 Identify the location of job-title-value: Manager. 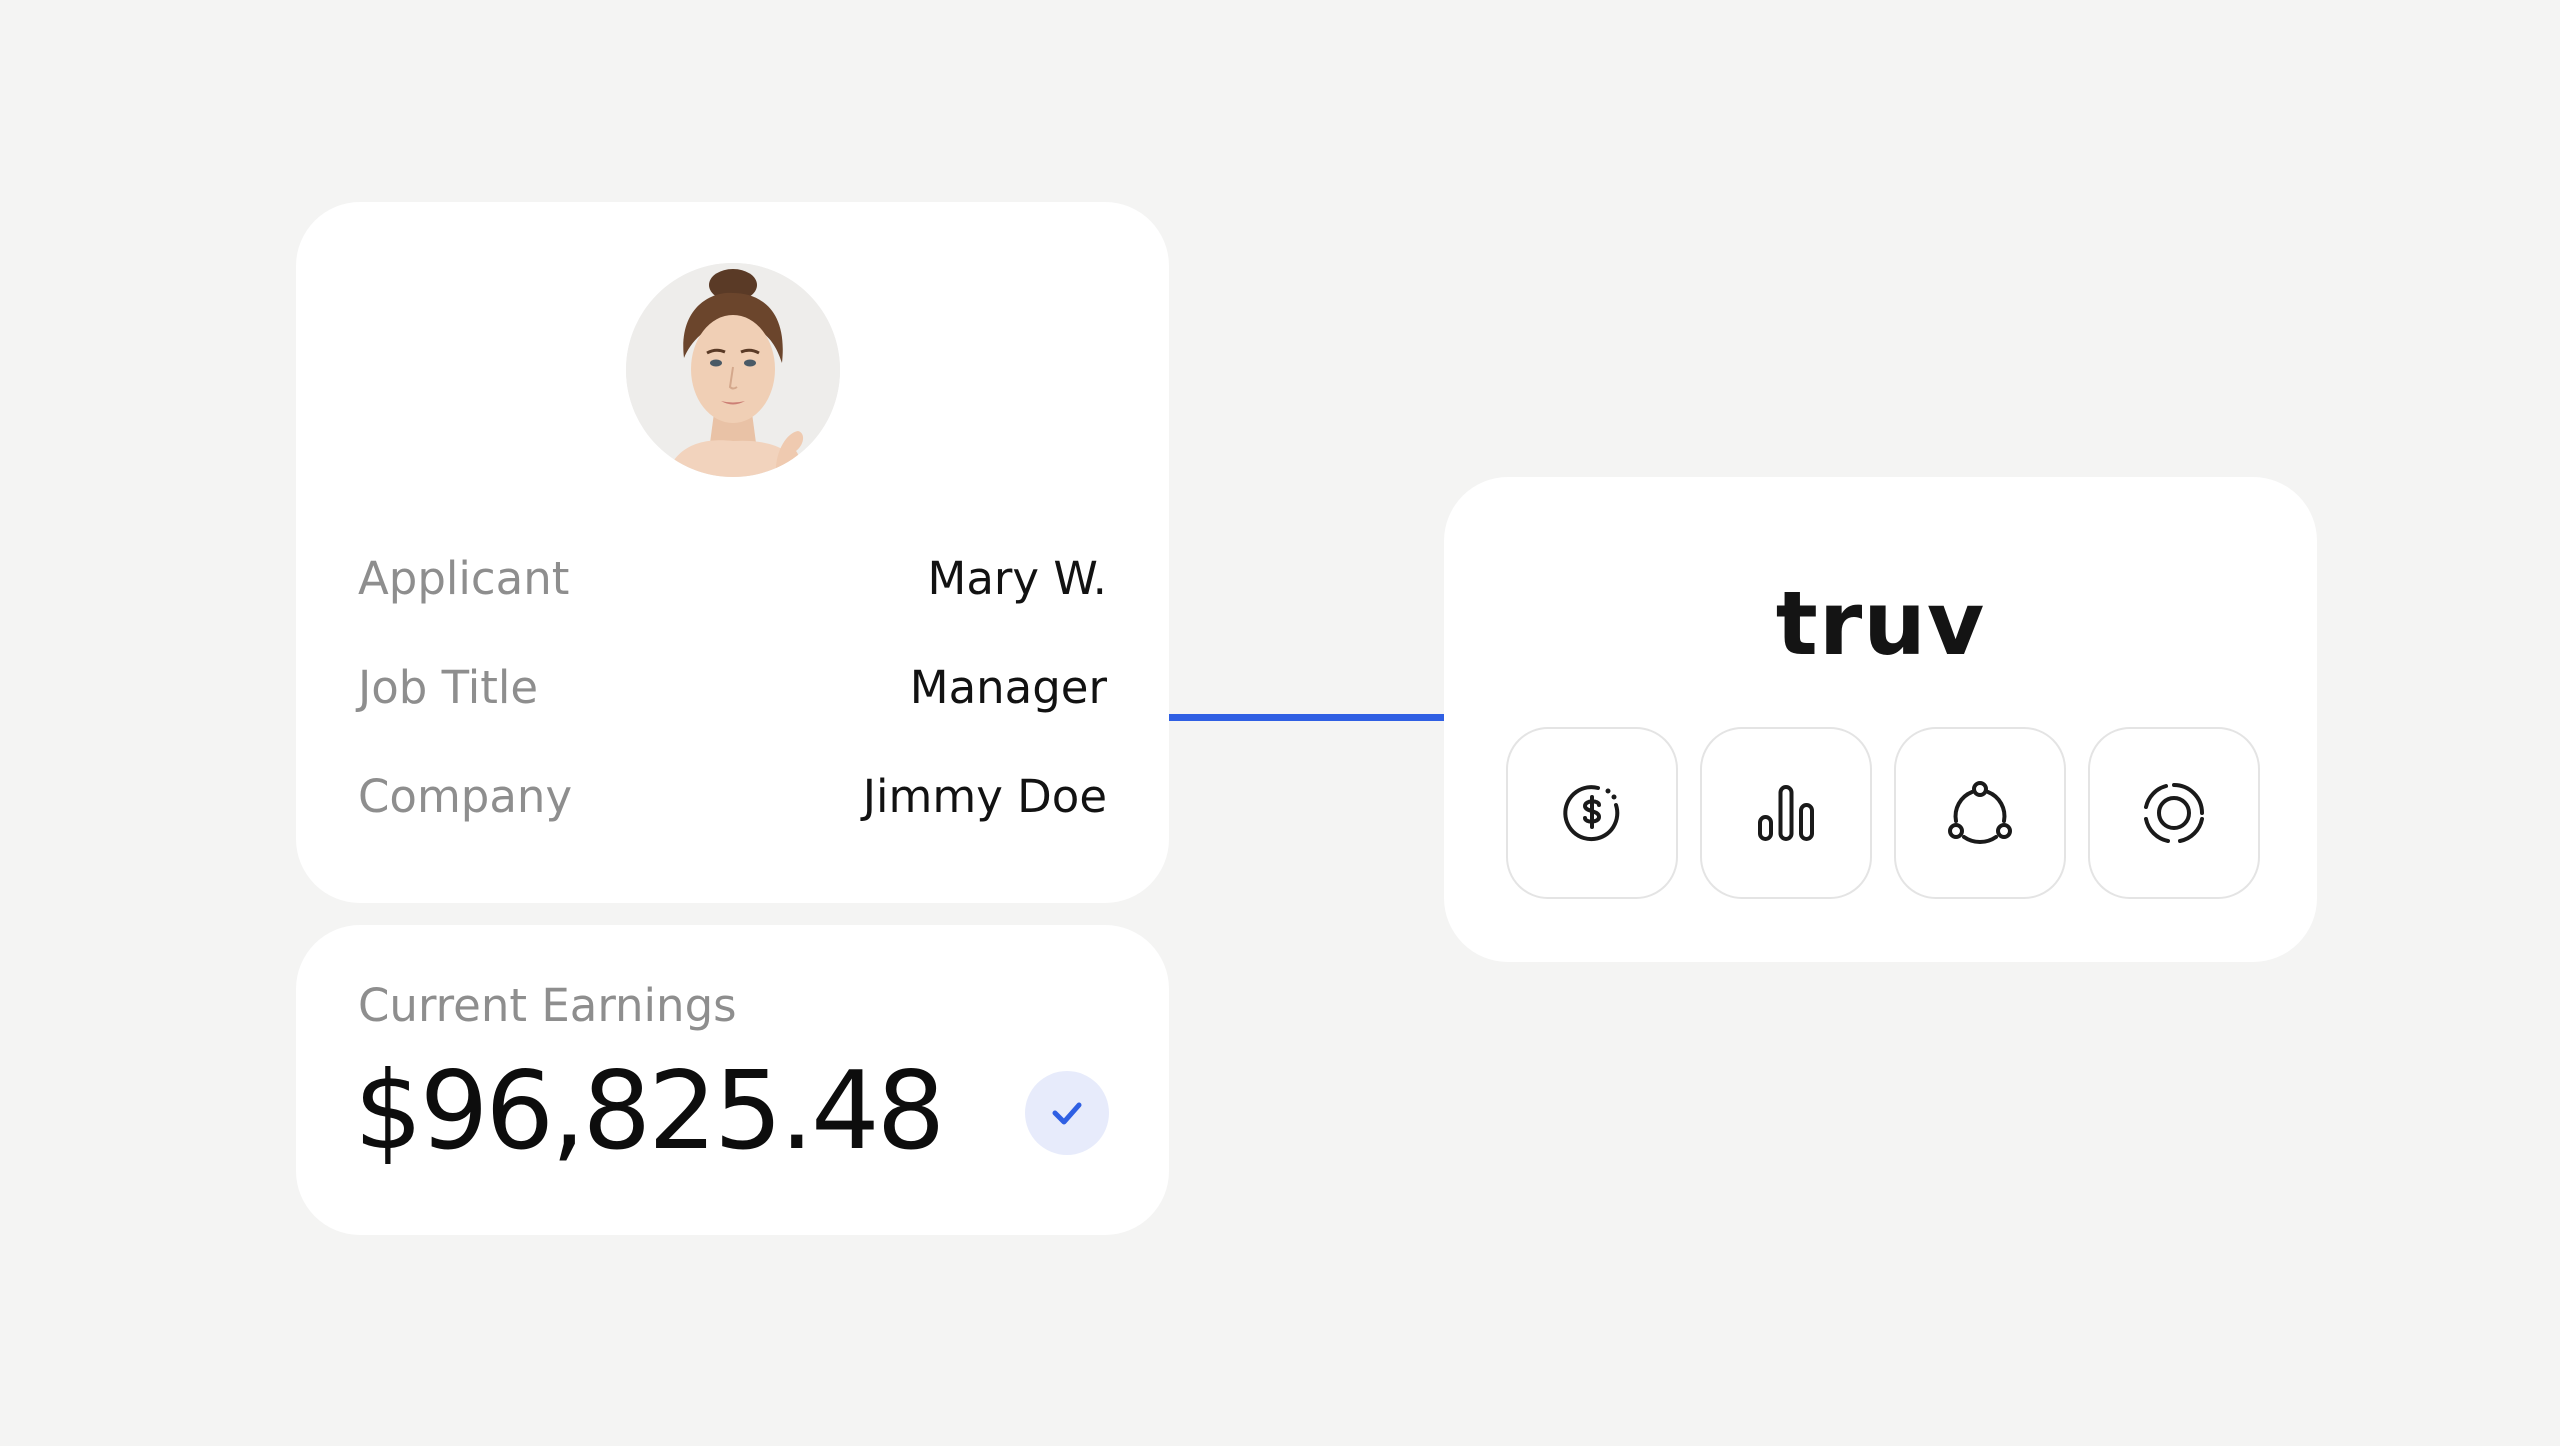
(1008, 687).